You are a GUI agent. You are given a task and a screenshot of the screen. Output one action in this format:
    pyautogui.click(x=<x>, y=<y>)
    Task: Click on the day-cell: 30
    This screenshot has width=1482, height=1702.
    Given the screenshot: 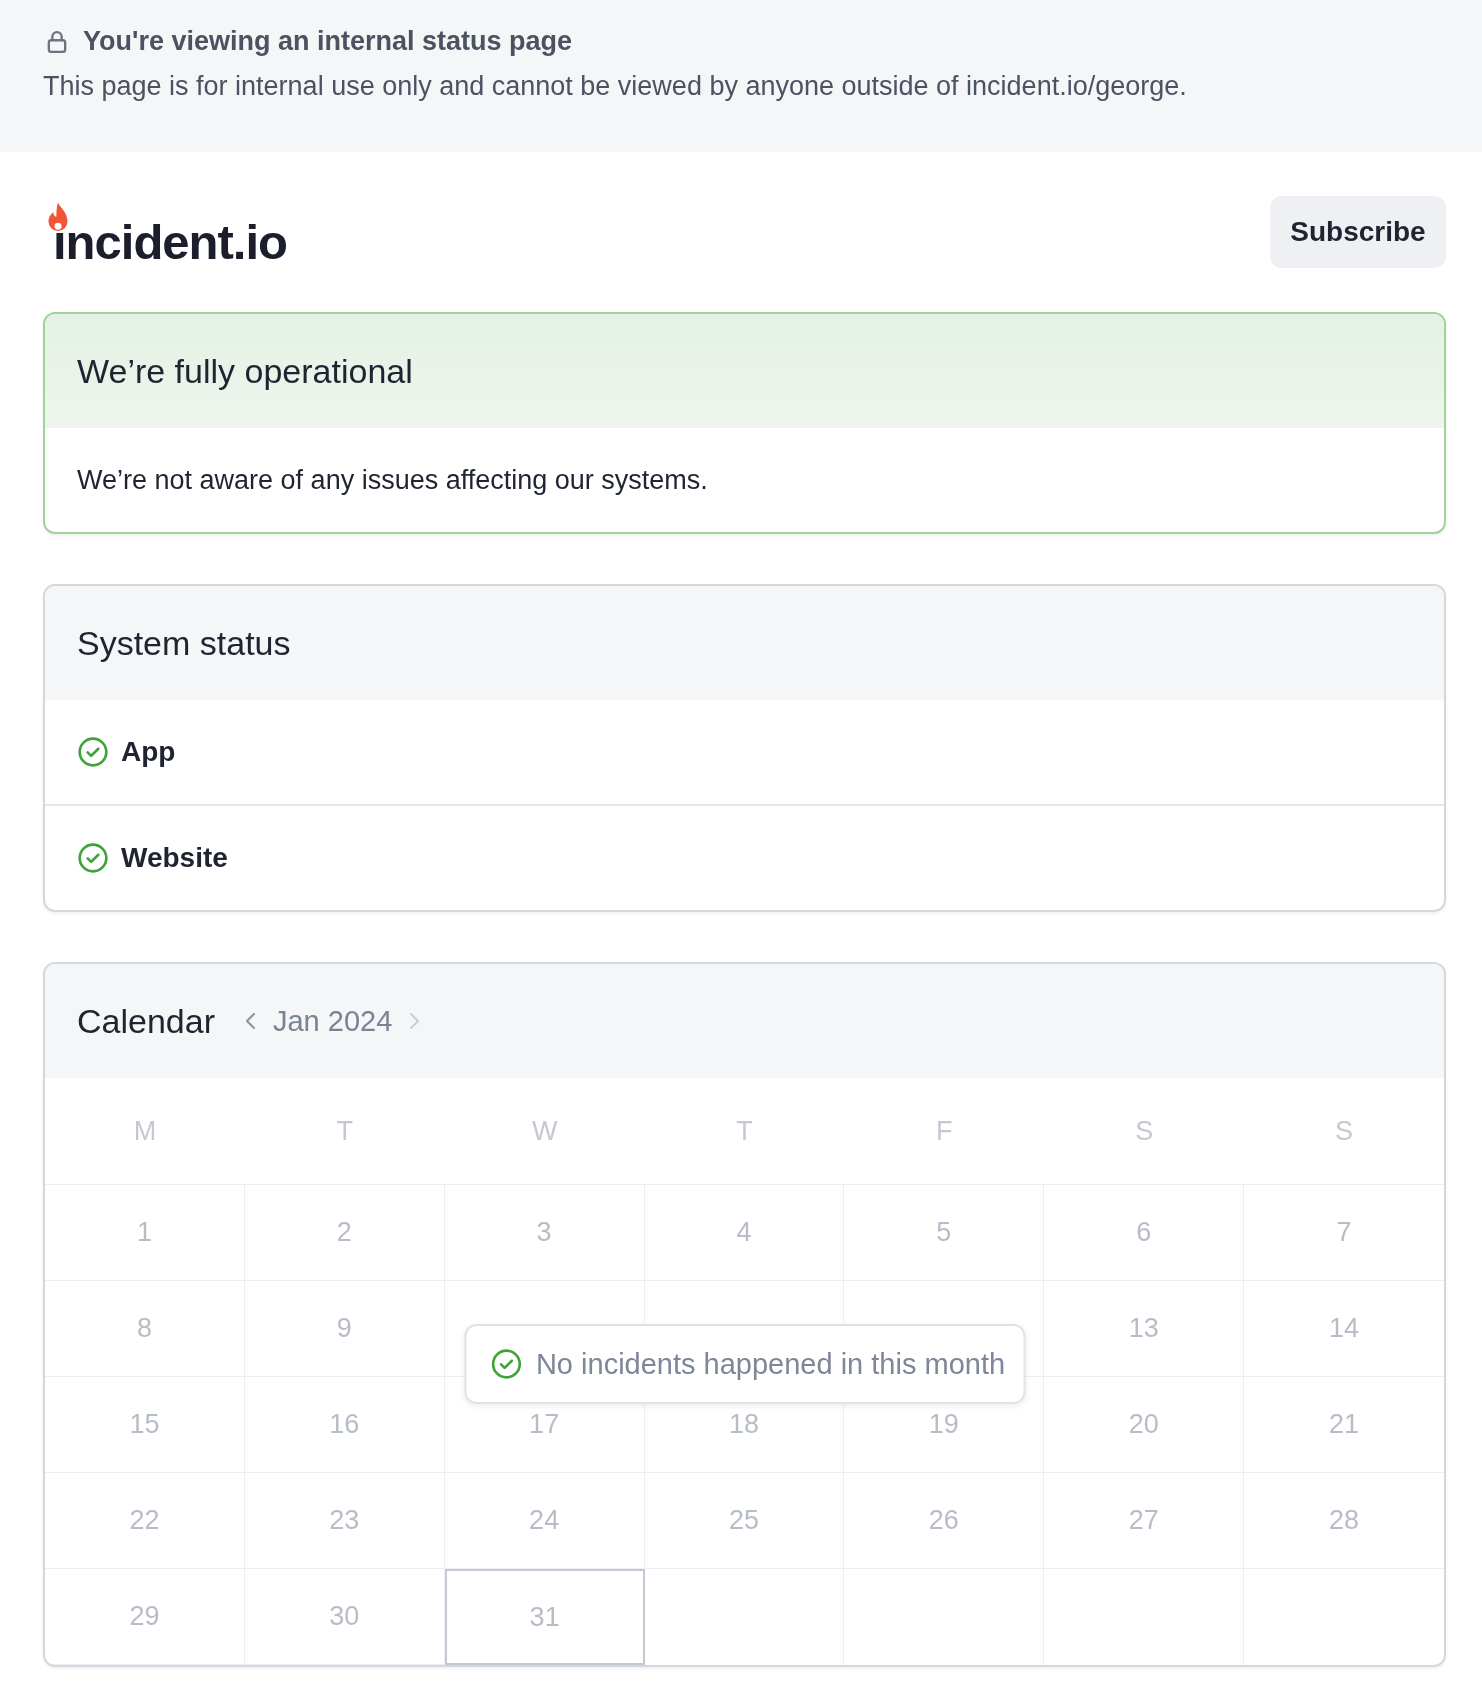 What is the action you would take?
    pyautogui.click(x=344, y=1617)
    